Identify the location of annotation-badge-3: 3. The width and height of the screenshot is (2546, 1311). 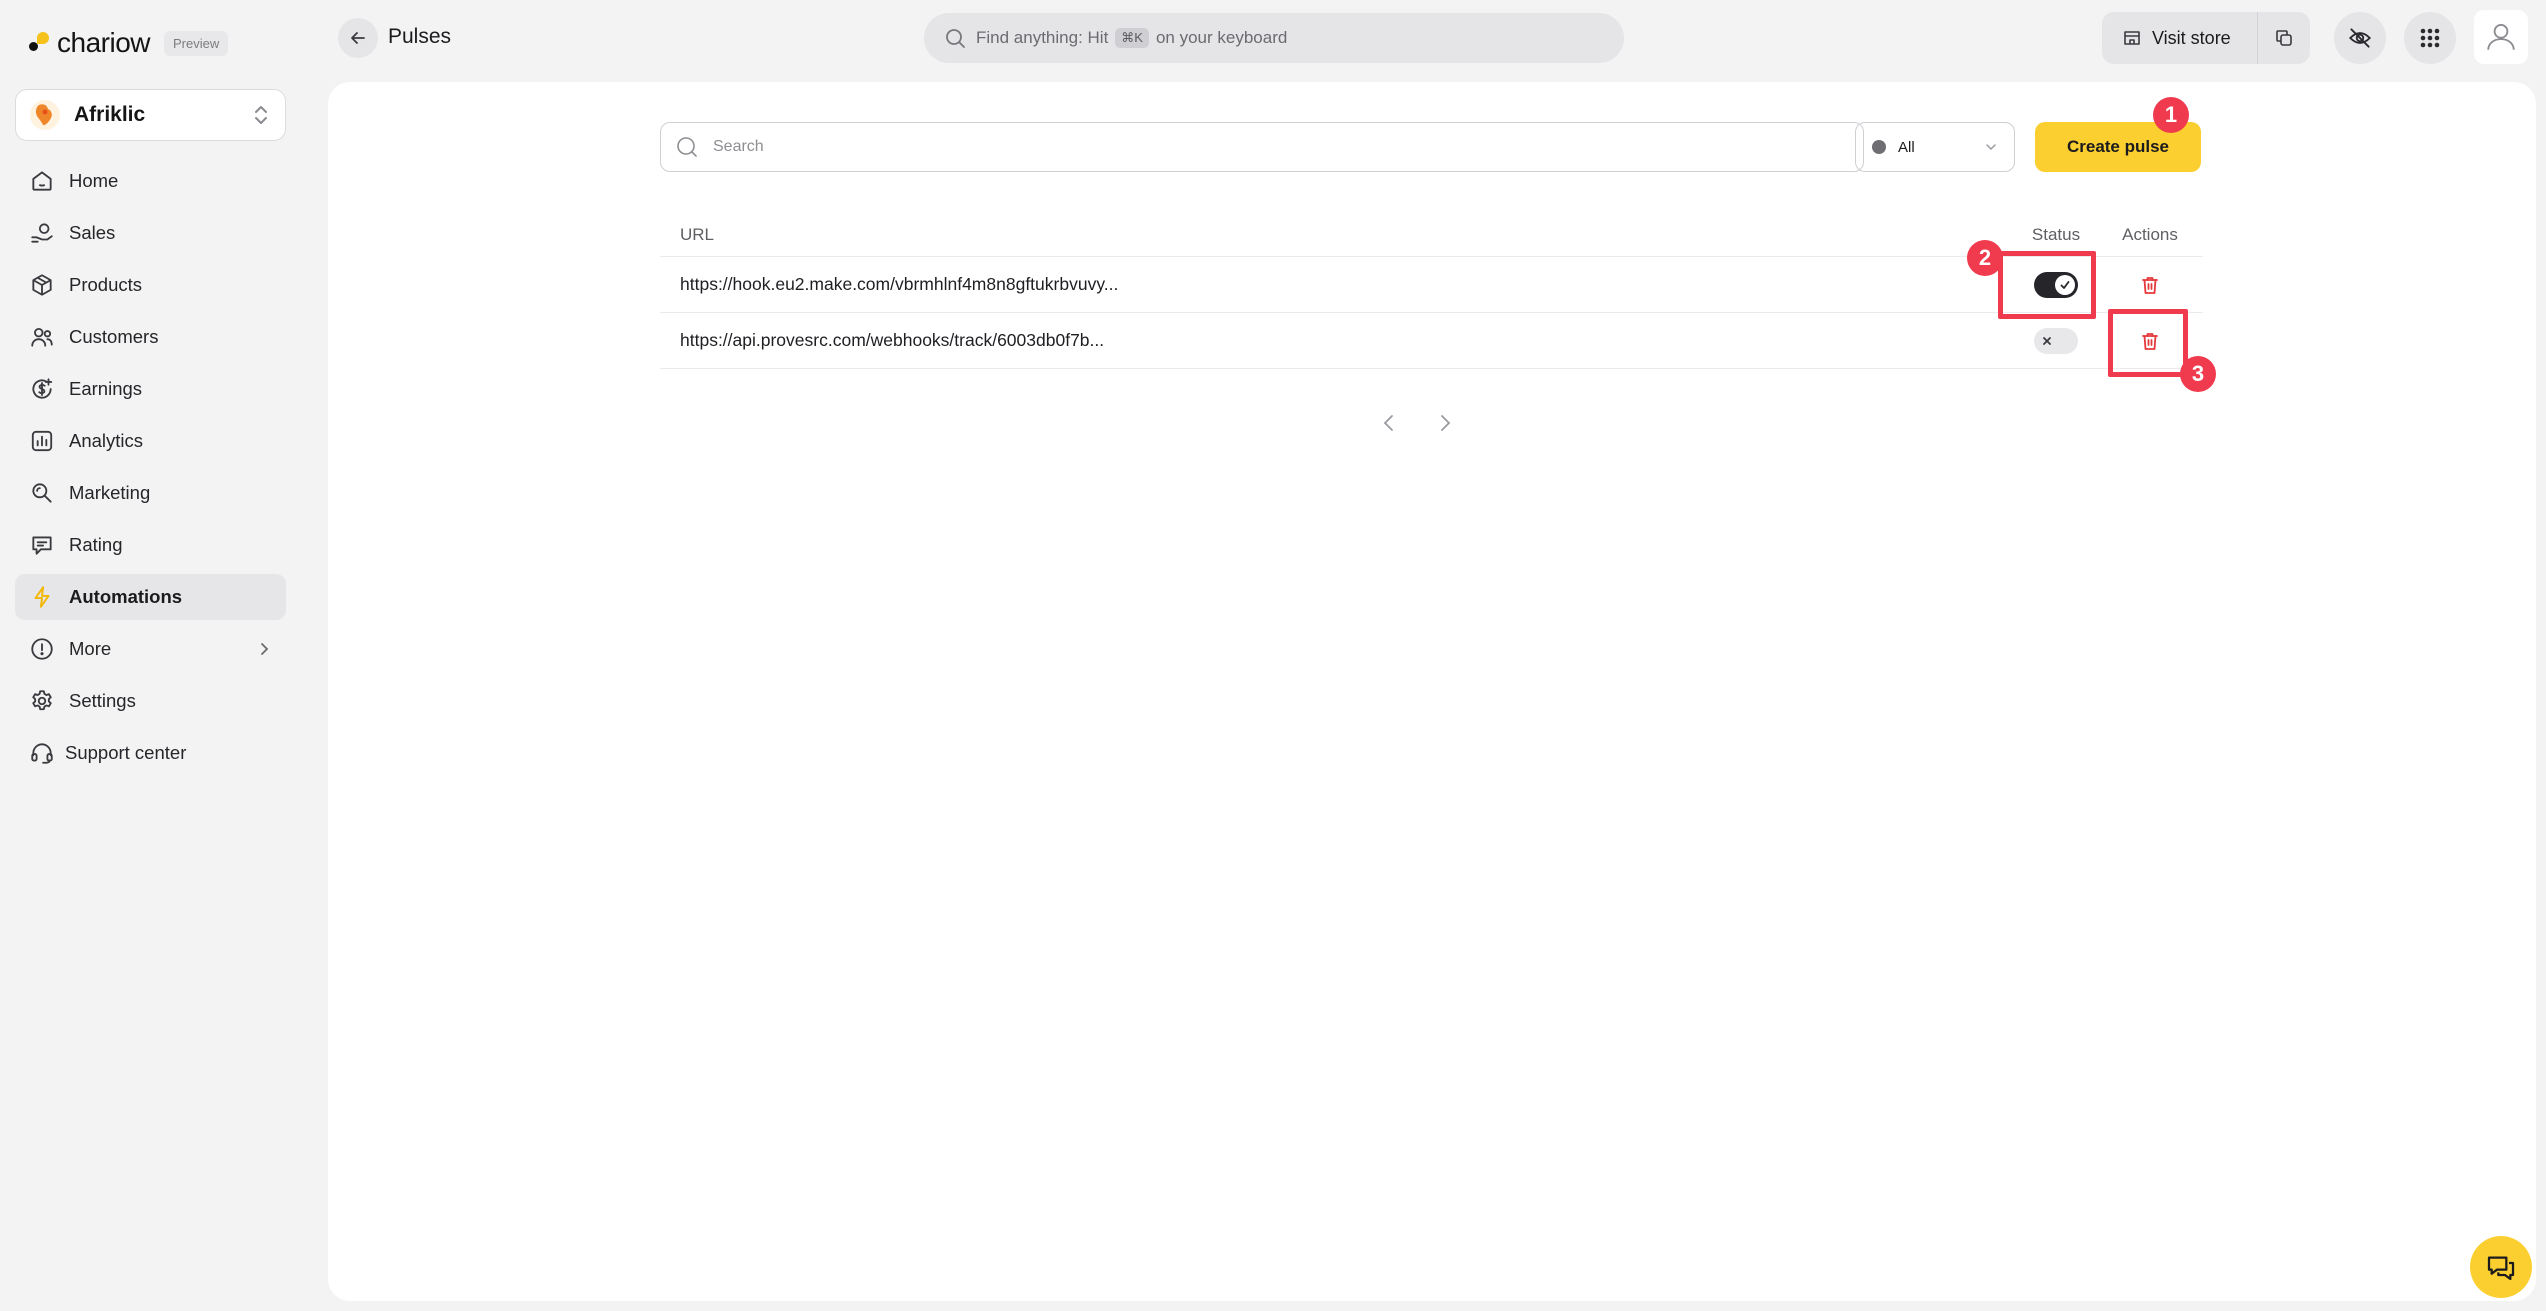
(2198, 374).